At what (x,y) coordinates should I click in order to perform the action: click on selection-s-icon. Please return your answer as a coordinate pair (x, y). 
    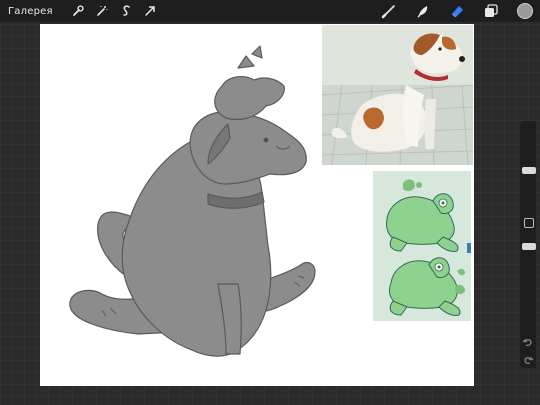
    Looking at the image, I should click on (126, 11).